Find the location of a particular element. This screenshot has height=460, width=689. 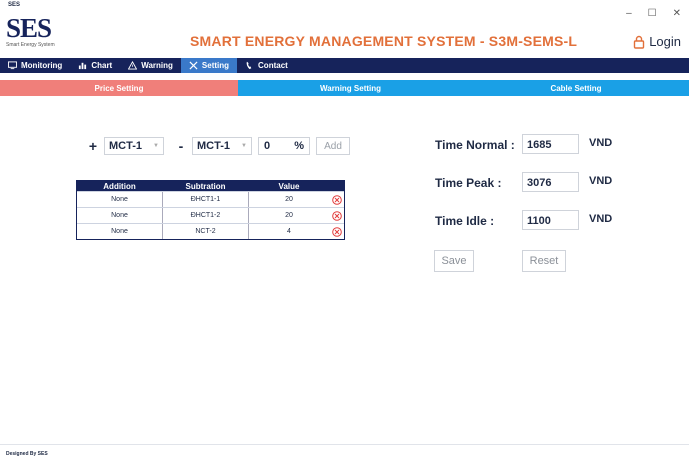

menu-bar: Monitoring Chart Warning Setting Contact is located at coordinates (344, 65).